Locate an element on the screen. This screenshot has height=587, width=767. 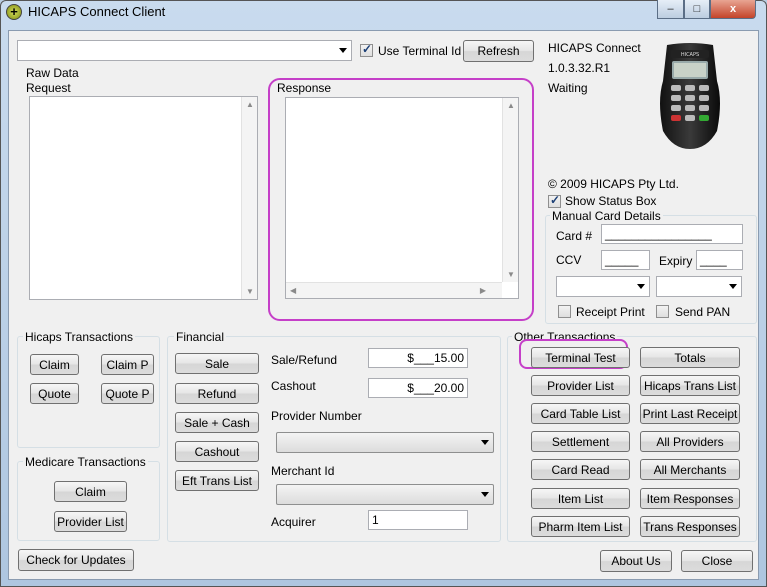
terminal-test-button: Terminal Test is located at coordinates (580, 357).